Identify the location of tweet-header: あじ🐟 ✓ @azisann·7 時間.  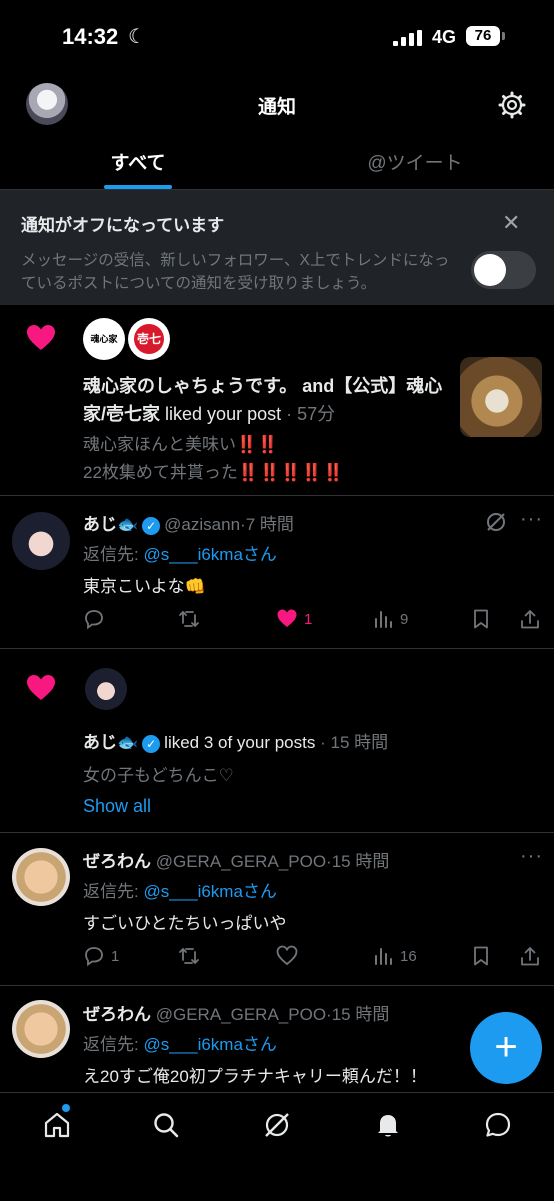
(188, 522).